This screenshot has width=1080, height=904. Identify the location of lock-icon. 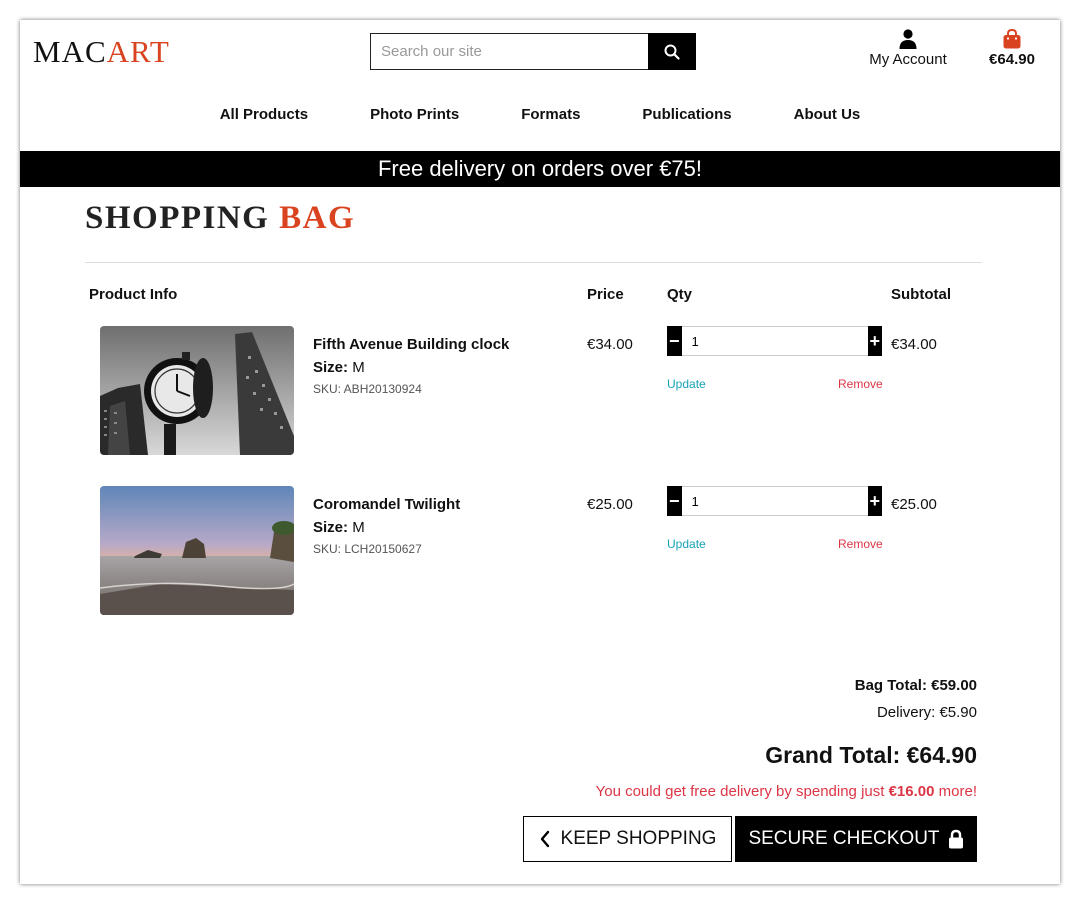
(955, 839).